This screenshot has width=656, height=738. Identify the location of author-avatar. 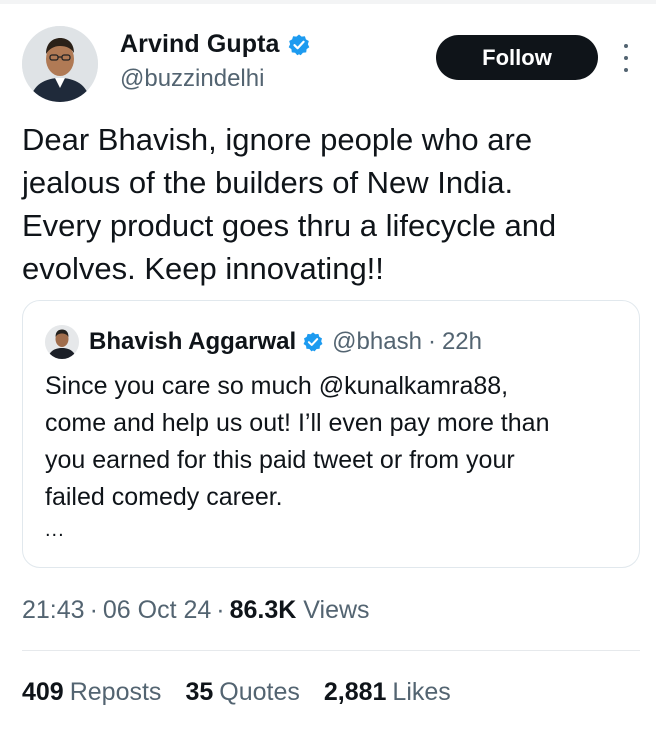
(60, 64).